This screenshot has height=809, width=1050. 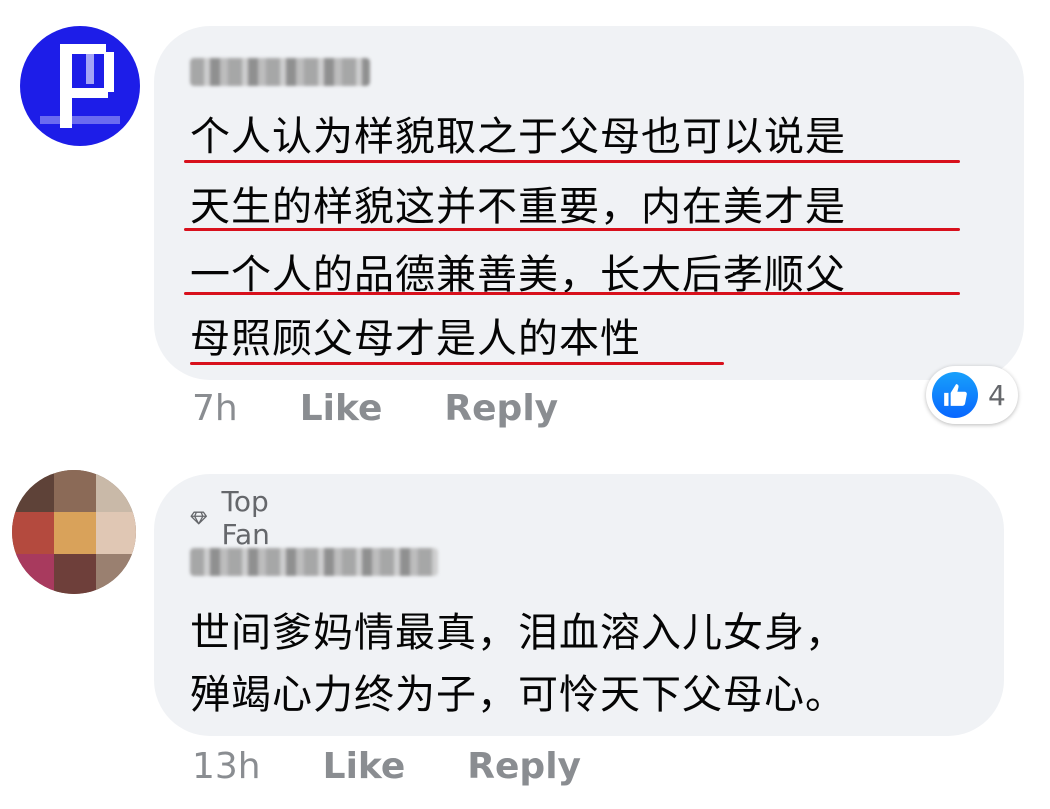 I want to click on reaction-badge: 4, so click(x=972, y=395).